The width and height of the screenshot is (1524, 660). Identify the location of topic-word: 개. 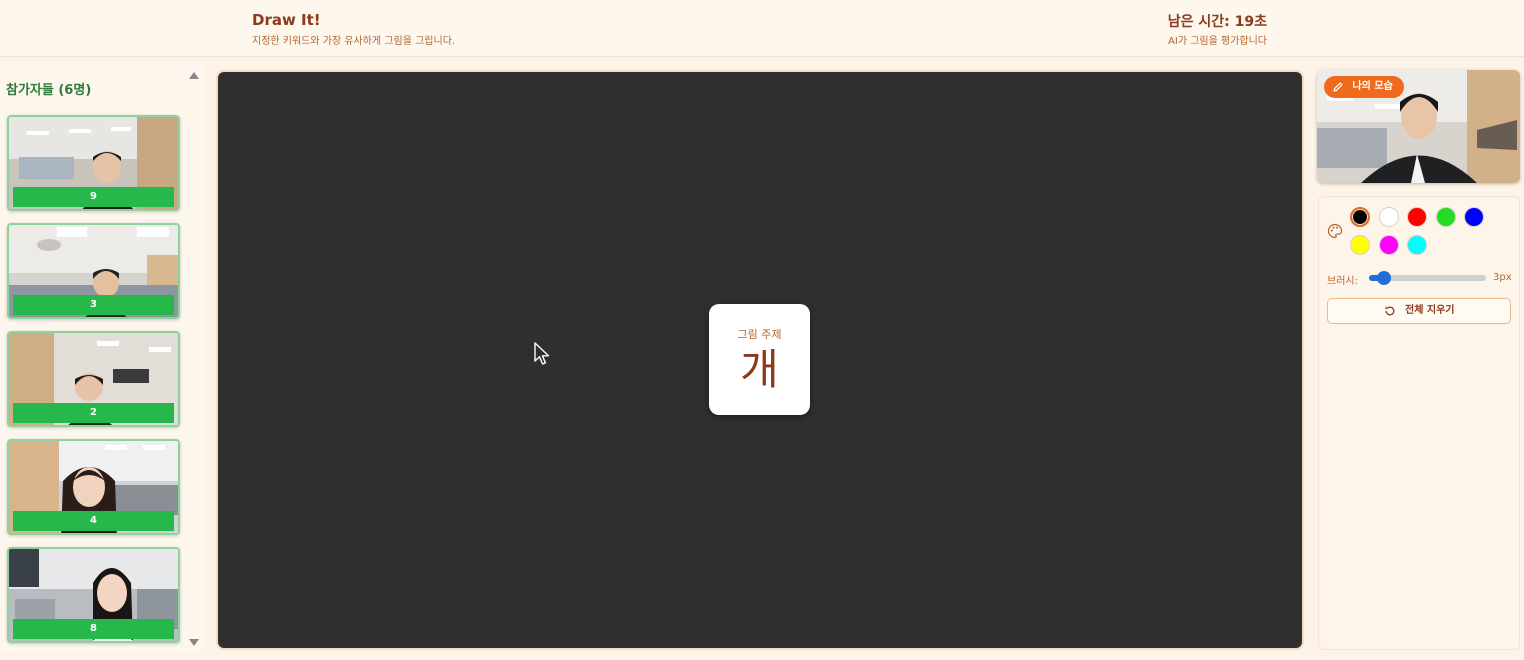
(759, 369).